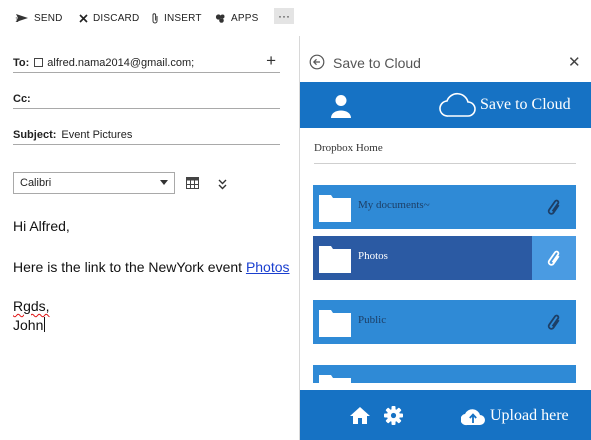  I want to click on folder-row-public: Public, so click(444, 322).